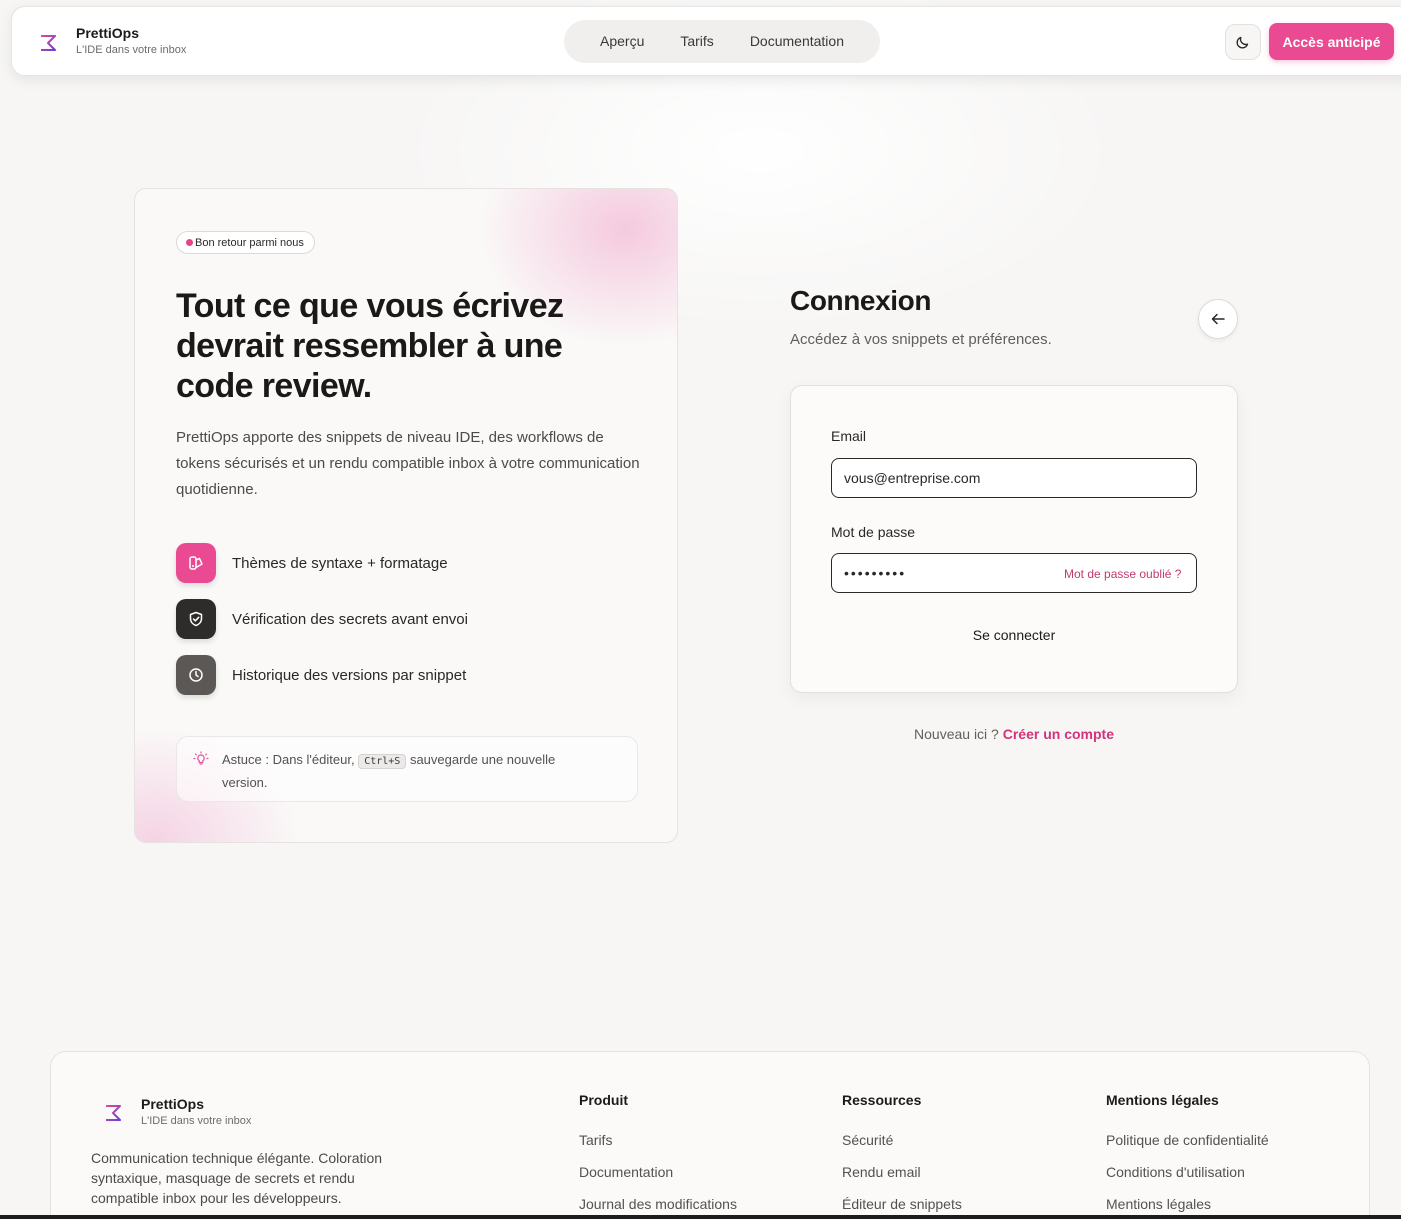 Image resolution: width=1401 pixels, height=1219 pixels. Describe the element at coordinates (189, 242) in the screenshot. I see `badge-dot-icon` at that location.